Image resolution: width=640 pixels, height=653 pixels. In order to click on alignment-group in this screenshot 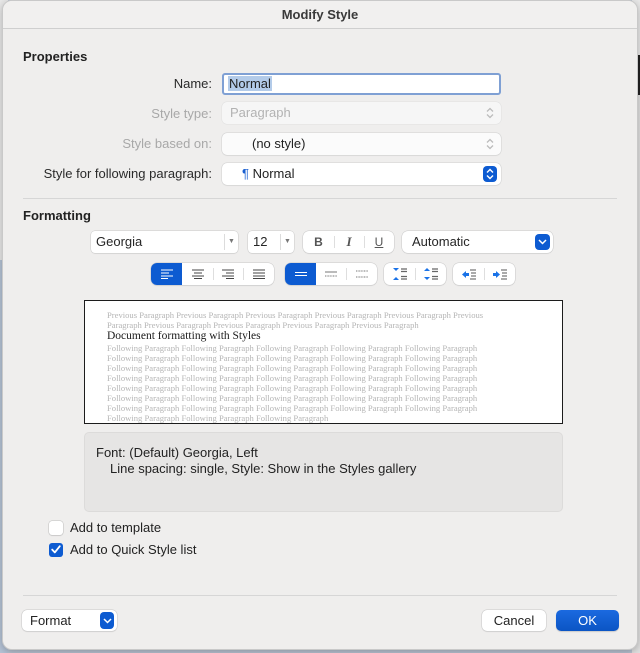, I will do `click(212, 274)`.